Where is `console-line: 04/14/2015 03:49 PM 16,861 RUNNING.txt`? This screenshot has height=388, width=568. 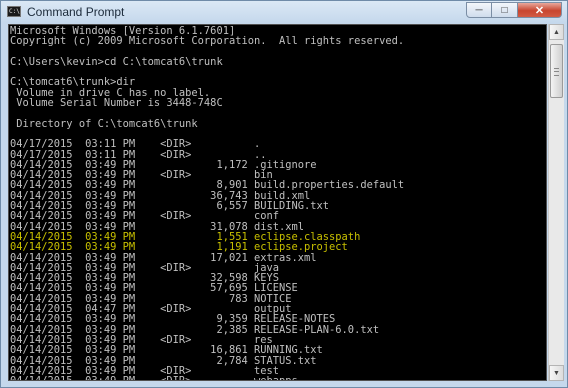 console-line: 04/14/2015 03:49 PM 16,861 RUNNING.txt is located at coordinates (166, 350).